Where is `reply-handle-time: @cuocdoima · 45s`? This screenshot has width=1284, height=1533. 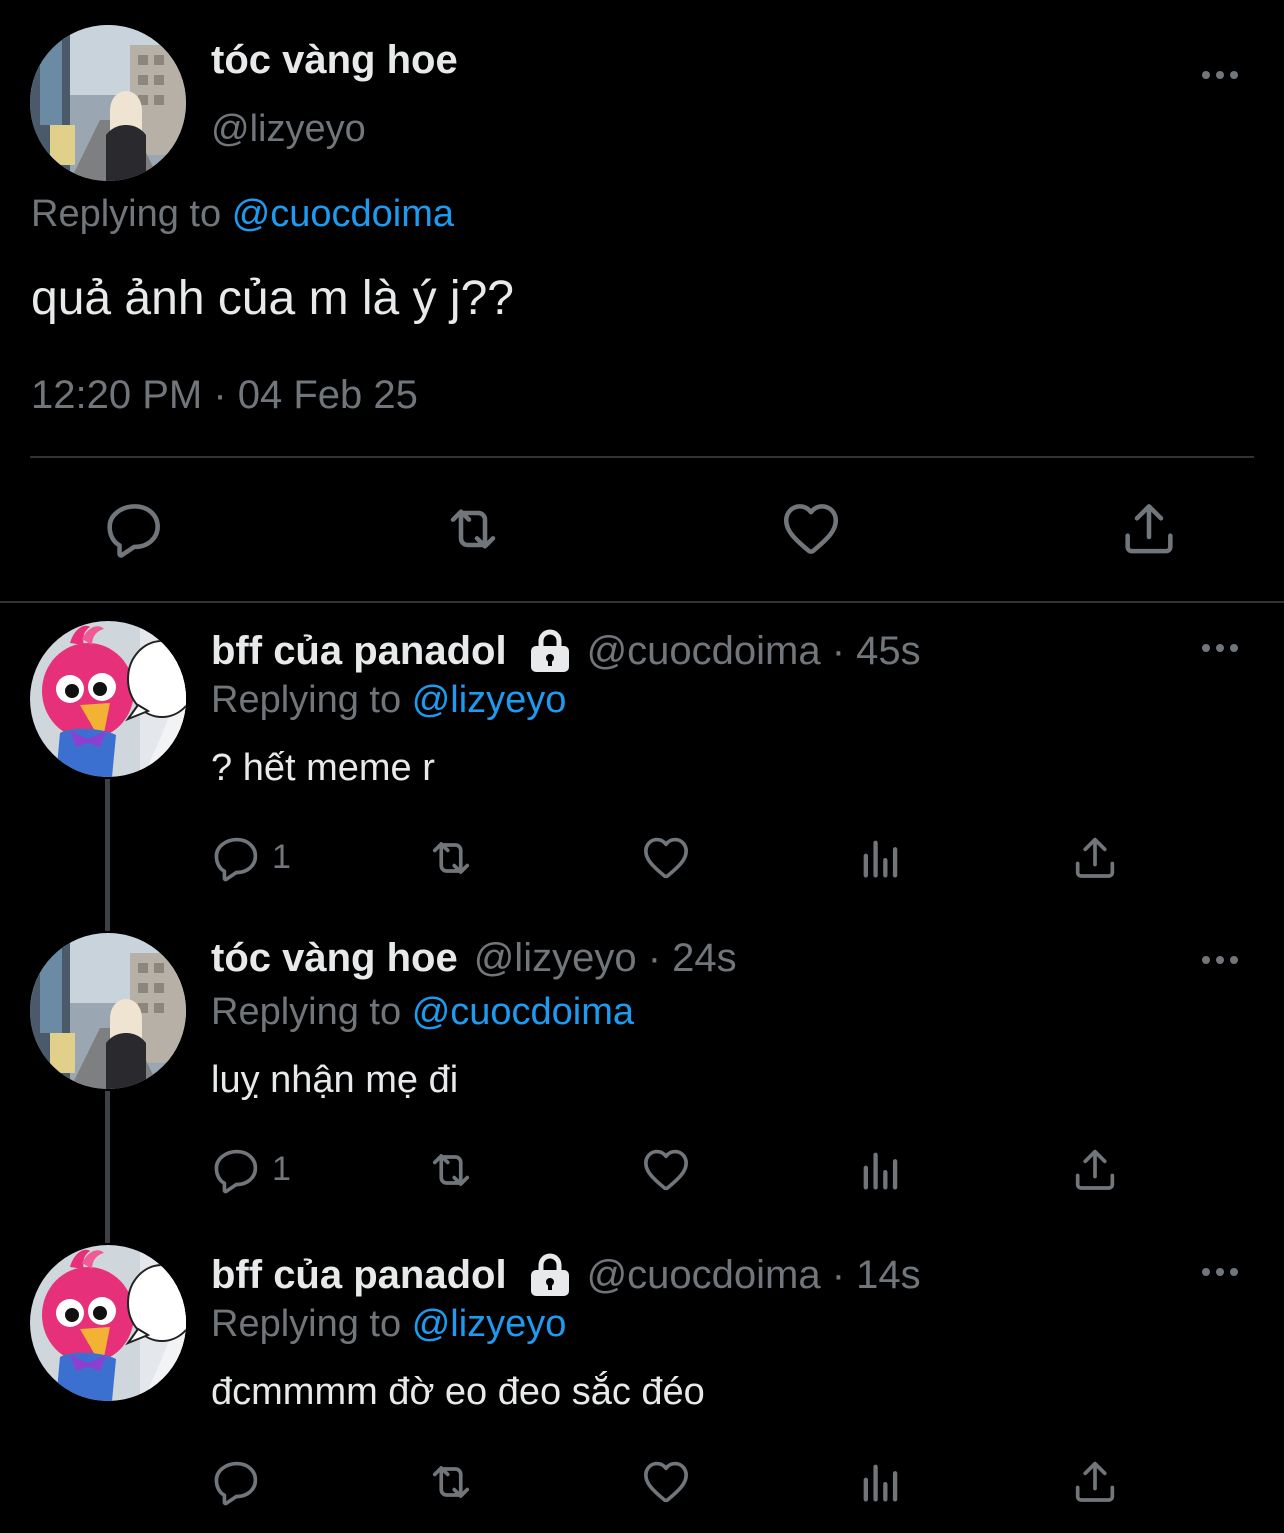
reply-handle-time: @cuocdoima · 45s is located at coordinates (753, 650).